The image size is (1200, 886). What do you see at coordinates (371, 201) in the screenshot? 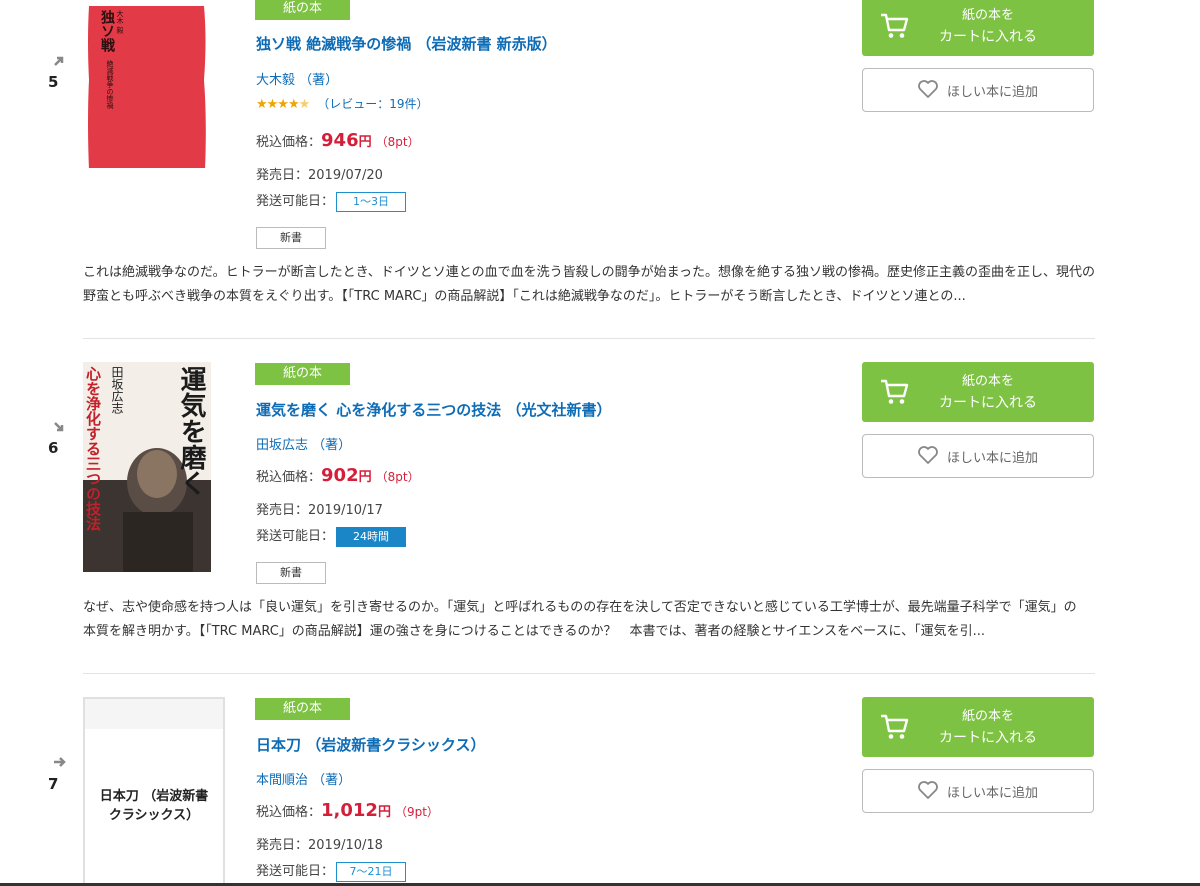
I see `ship-time-badge: 1〜3日` at bounding box center [371, 201].